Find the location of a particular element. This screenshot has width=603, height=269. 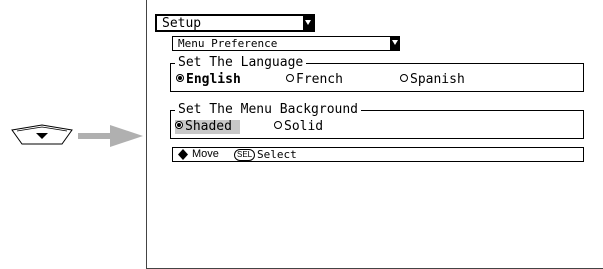

menu-preference-label: Menu Preference is located at coordinates (228, 43).